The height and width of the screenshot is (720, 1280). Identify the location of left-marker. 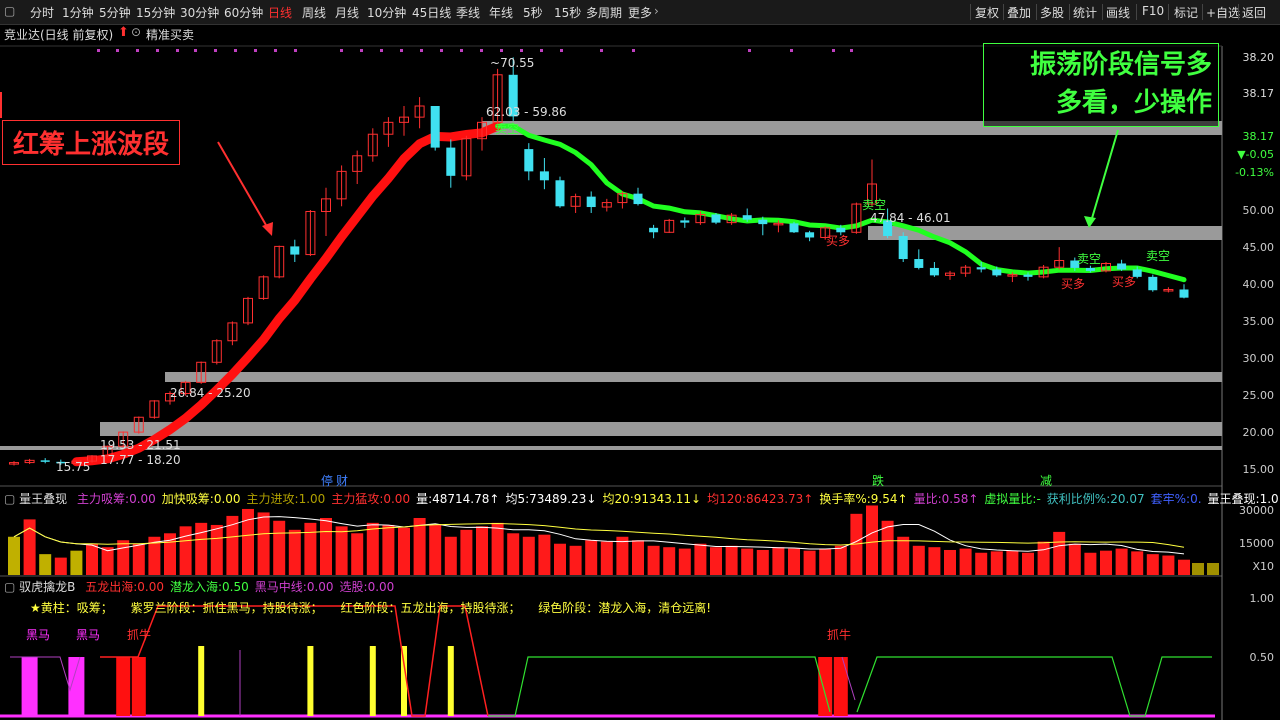
(1, 105).